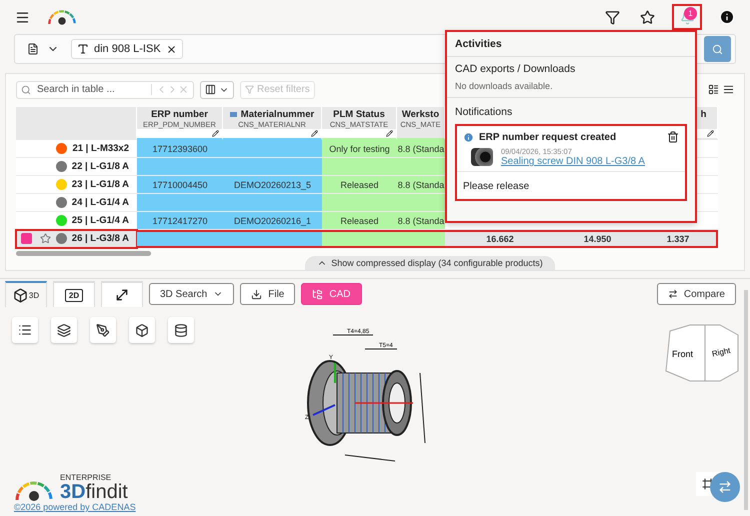 The height and width of the screenshot is (516, 750). What do you see at coordinates (421, 239) in the screenshot?
I see `table-cell` at bounding box center [421, 239].